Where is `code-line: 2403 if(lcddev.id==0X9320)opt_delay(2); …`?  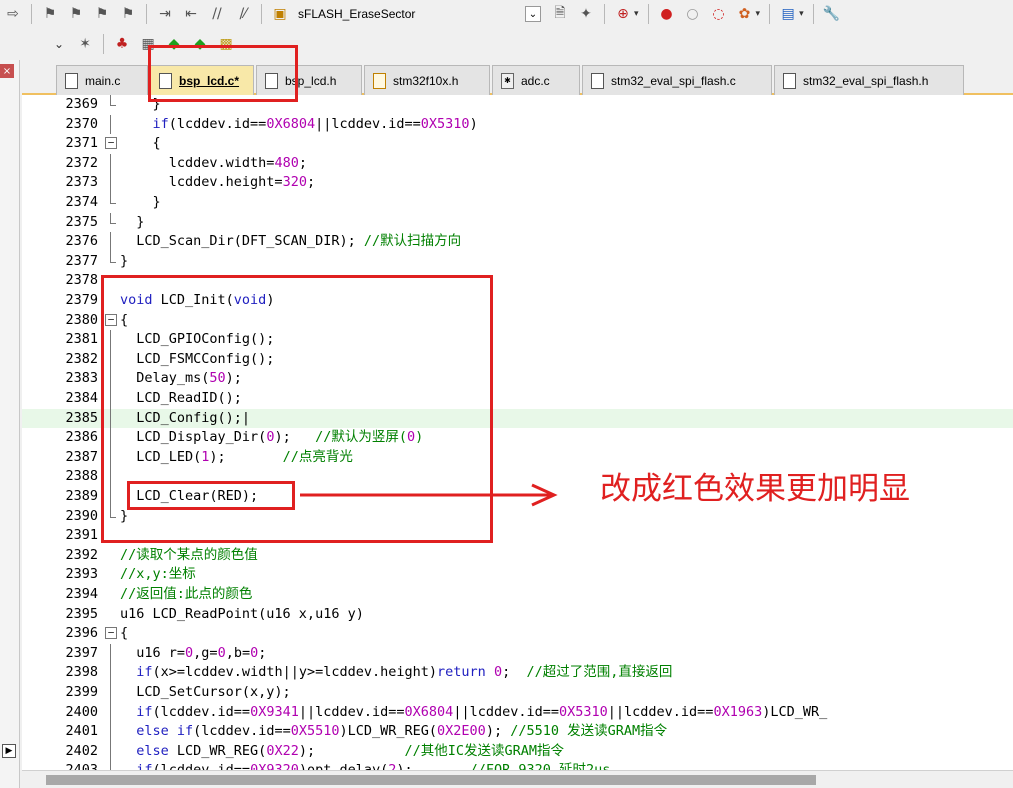 code-line: 2403 if(lcddev.id==0X9320)opt_delay(2); … is located at coordinates (517, 765).